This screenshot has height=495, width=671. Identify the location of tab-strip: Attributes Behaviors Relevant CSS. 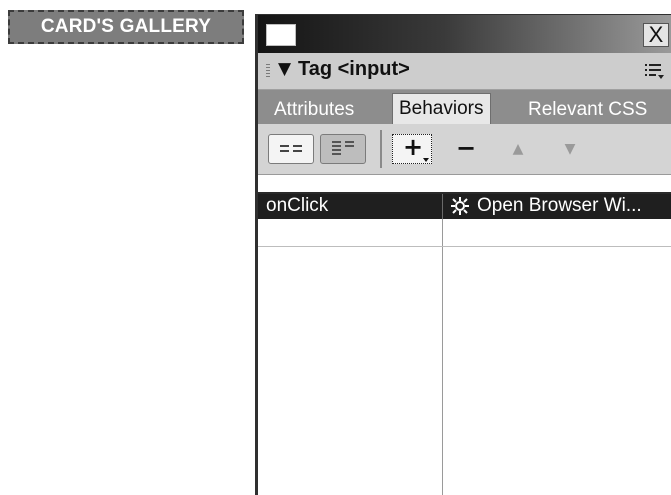
(464, 107).